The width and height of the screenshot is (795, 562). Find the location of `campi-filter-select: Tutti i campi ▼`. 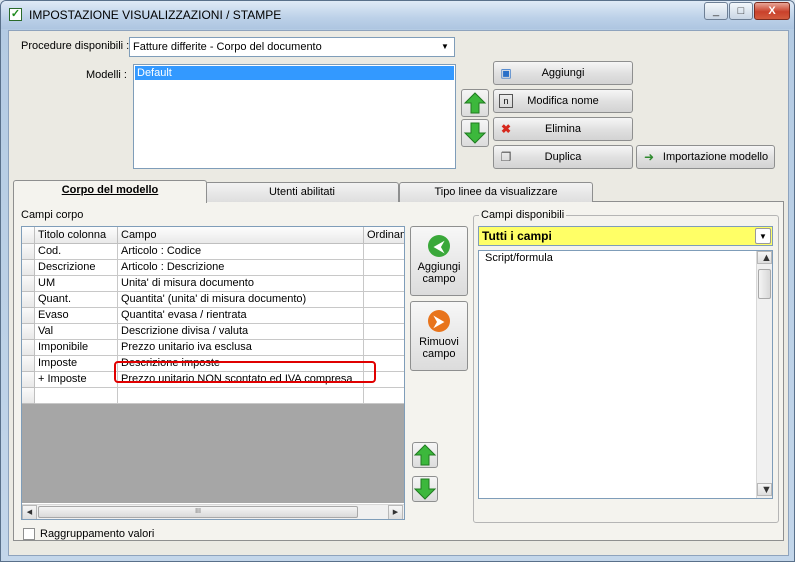

campi-filter-select: Tutti i campi ▼ is located at coordinates (625, 236).